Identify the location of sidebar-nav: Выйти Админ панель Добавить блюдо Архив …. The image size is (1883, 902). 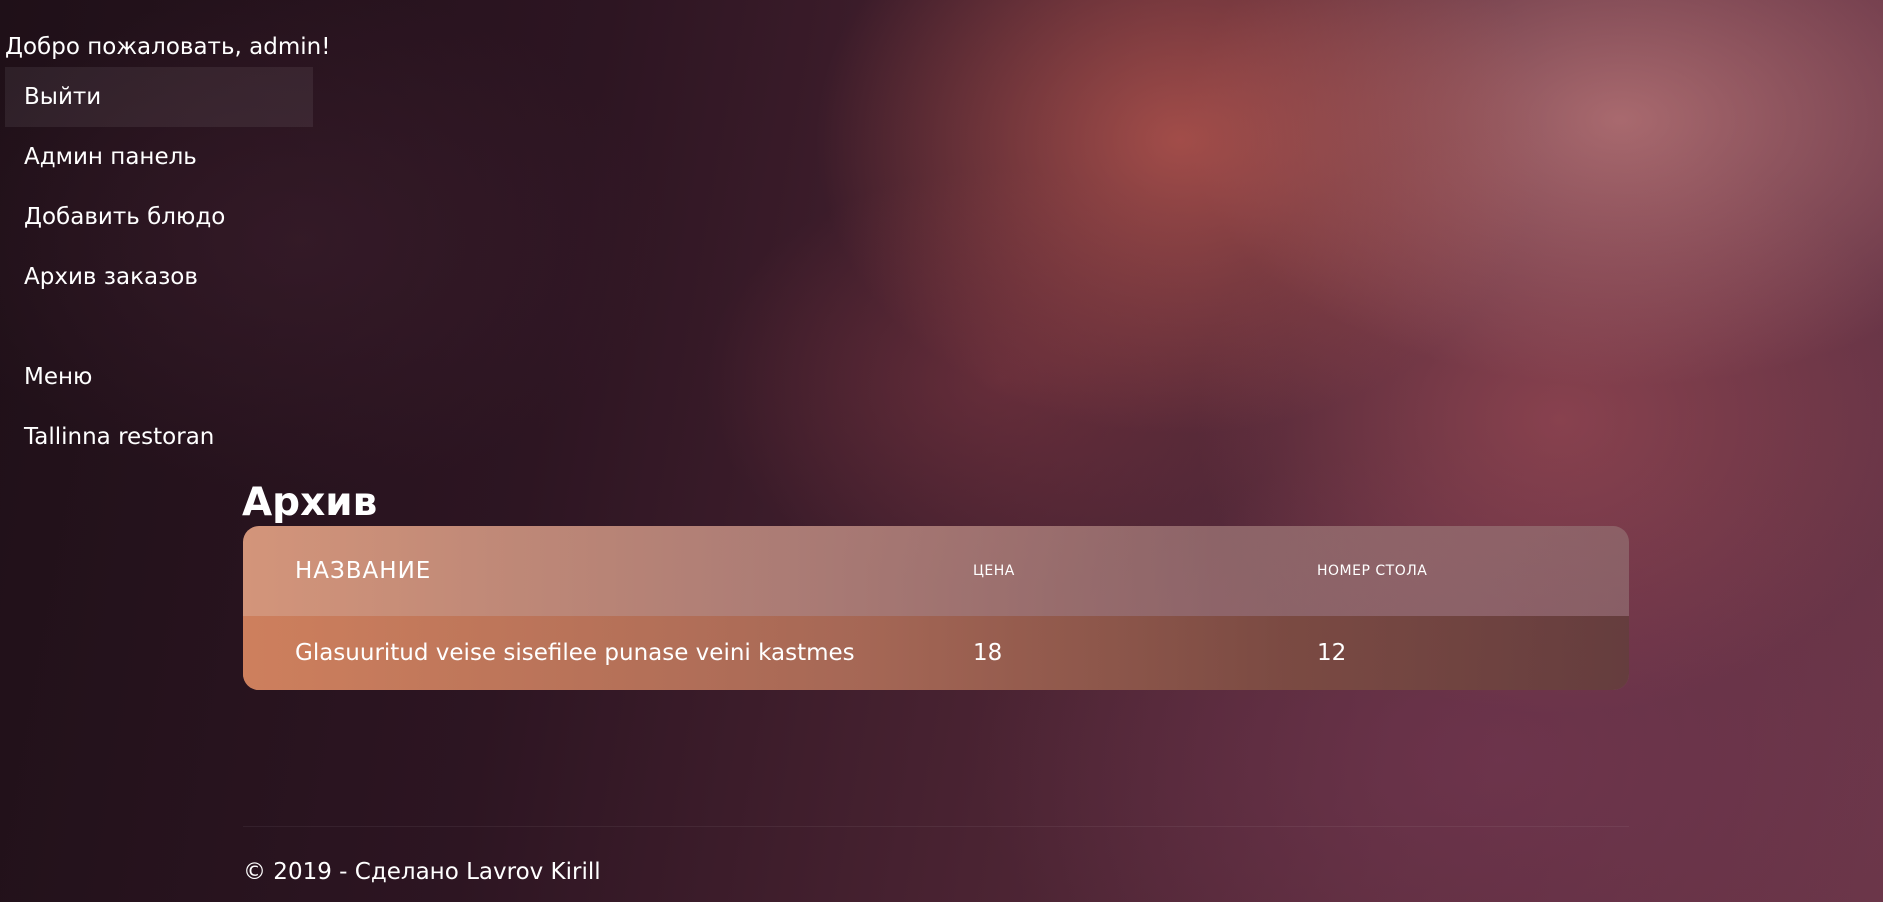
(159, 267).